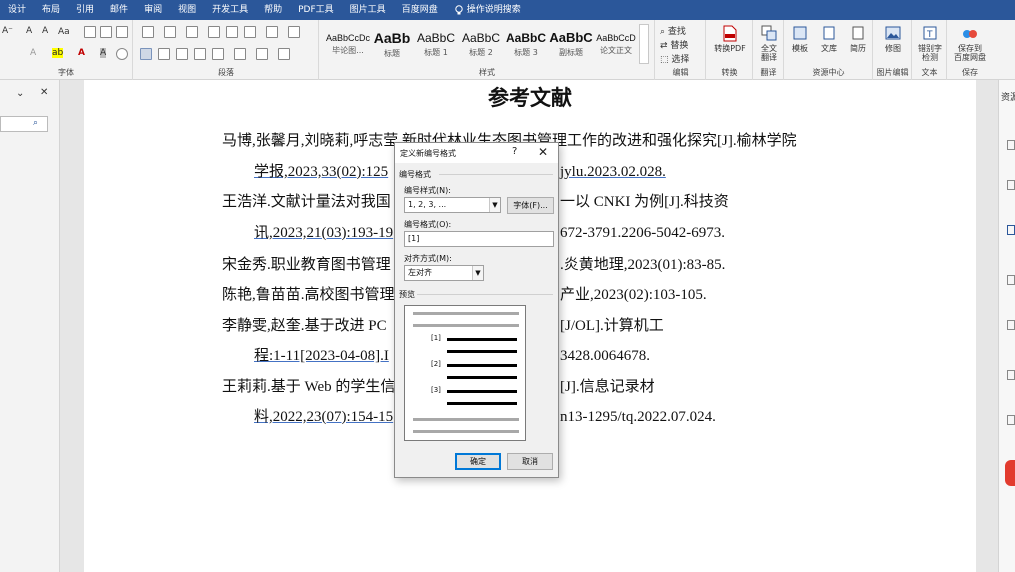 The image size is (1015, 572). I want to click on enclose-char-icon, so click(122, 54).